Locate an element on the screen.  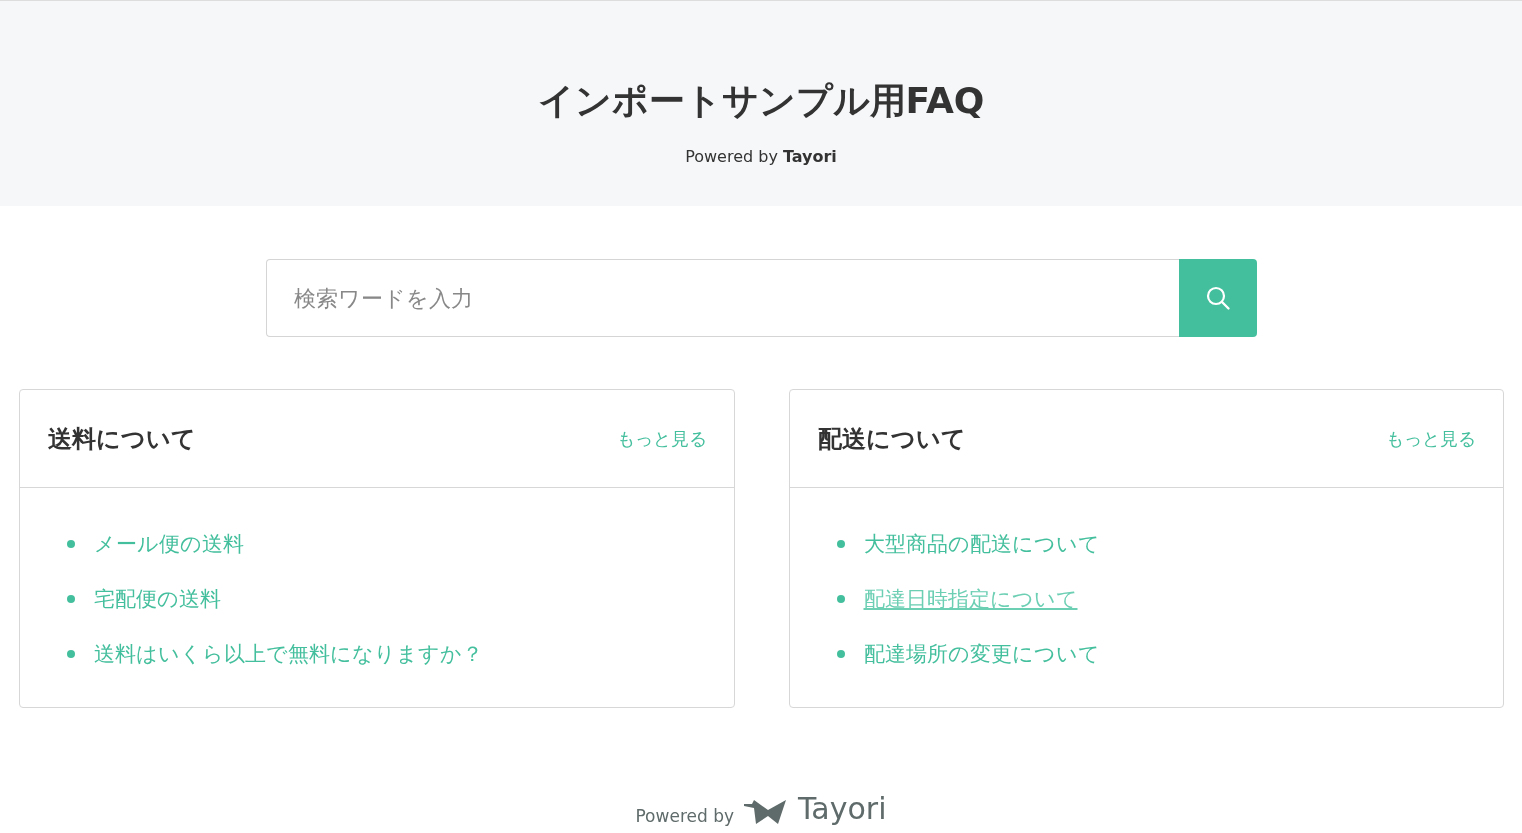
category-title: 配送について is located at coordinates (891, 439).